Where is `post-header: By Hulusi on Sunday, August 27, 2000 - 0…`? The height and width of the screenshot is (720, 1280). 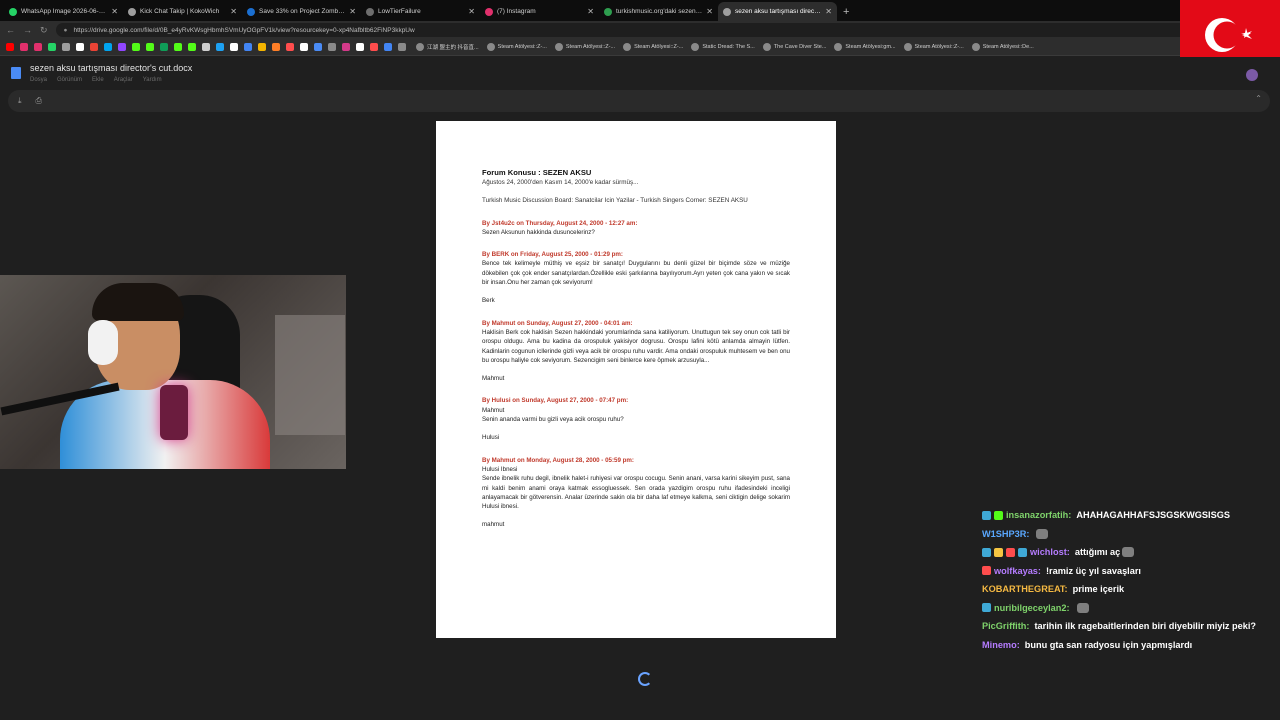
post-header: By Hulusi on Sunday, August 27, 2000 - 0… is located at coordinates (555, 401).